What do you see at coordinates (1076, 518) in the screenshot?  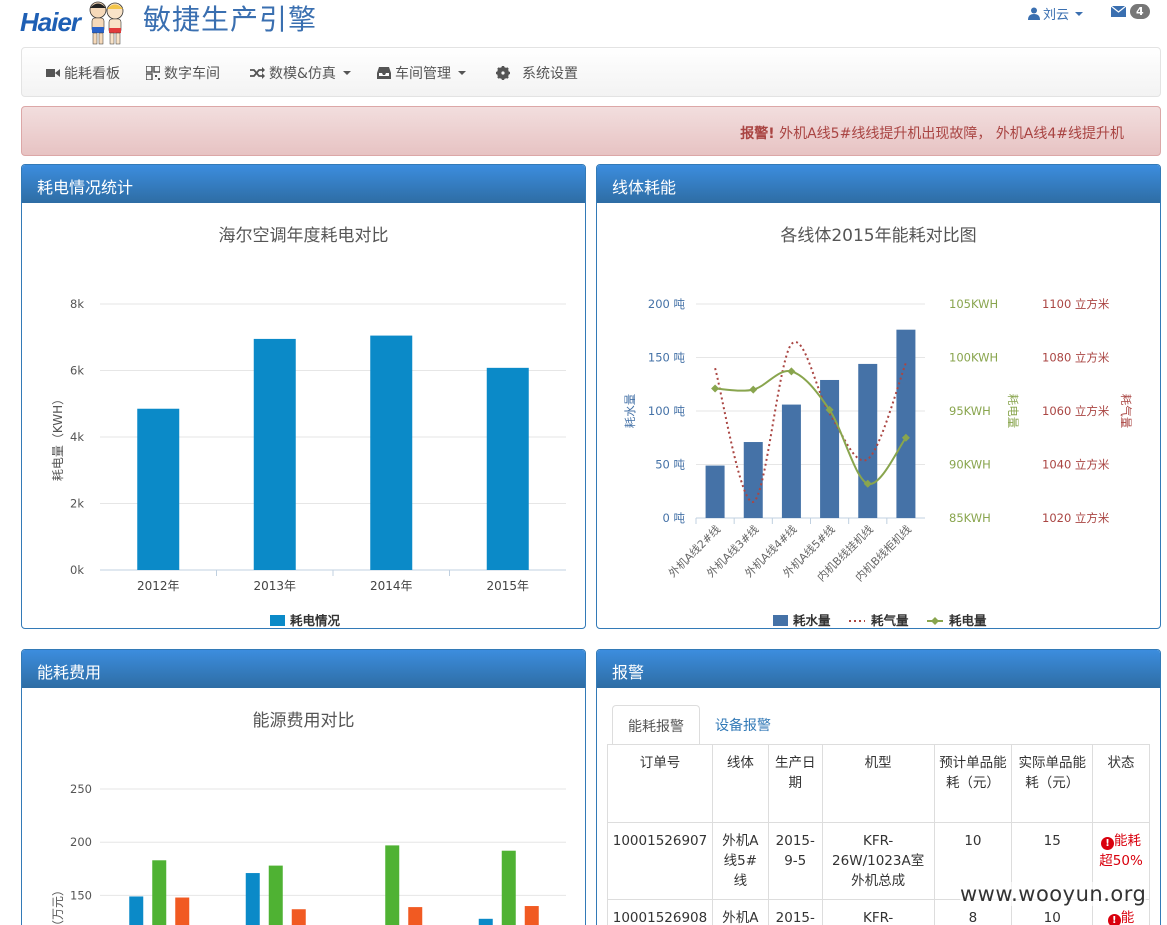 I see `y3-tick-label: 1020 立方米` at bounding box center [1076, 518].